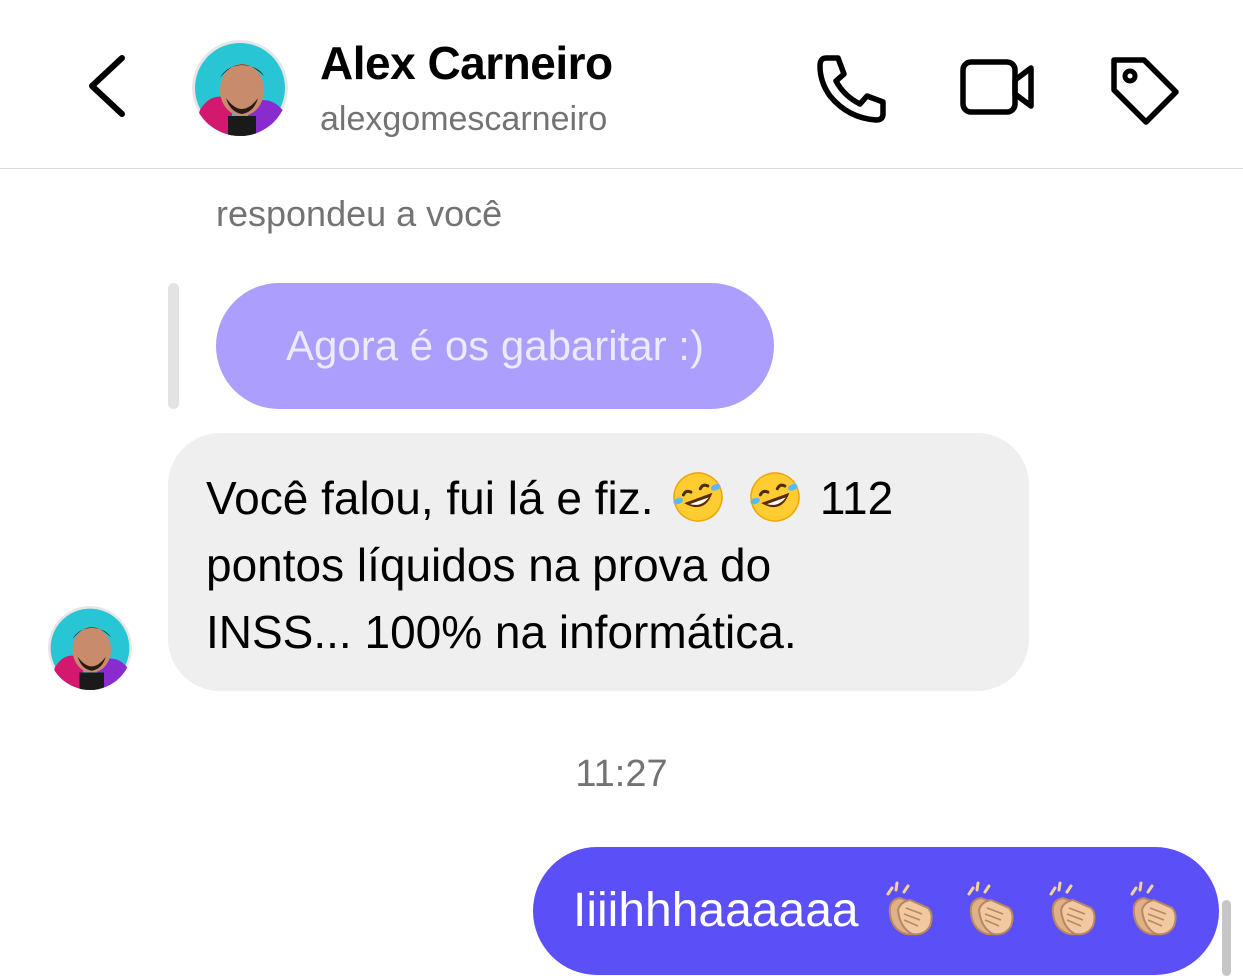 The height and width of the screenshot is (976, 1243). I want to click on contact-name: Alex Carneiro, so click(466, 63).